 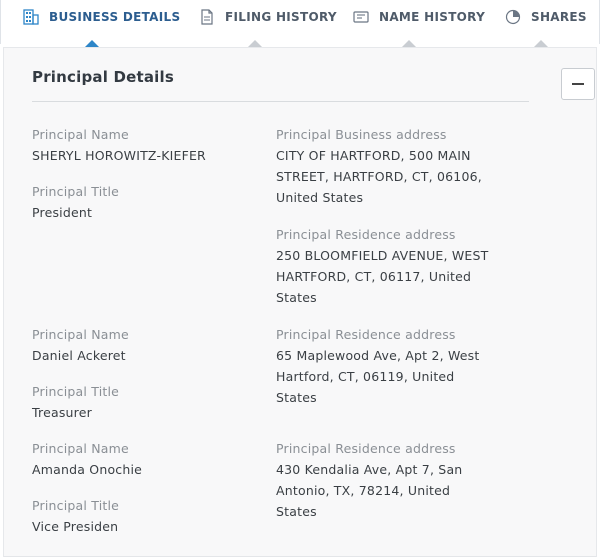 I want to click on divider, so click(x=280, y=101).